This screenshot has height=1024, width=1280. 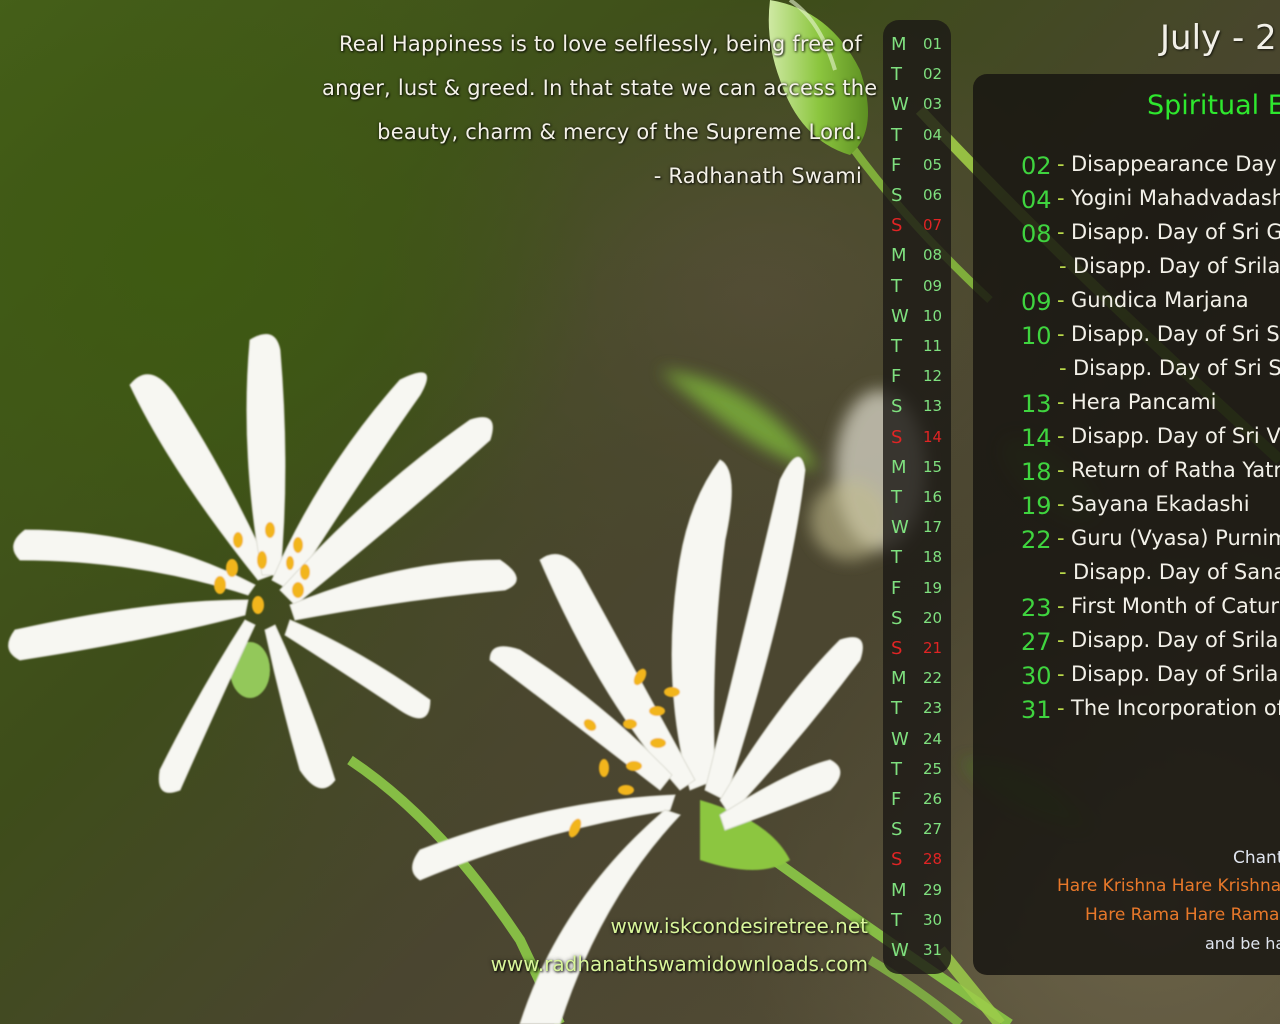 I want to click on day-row: W 10, so click(x=917, y=315).